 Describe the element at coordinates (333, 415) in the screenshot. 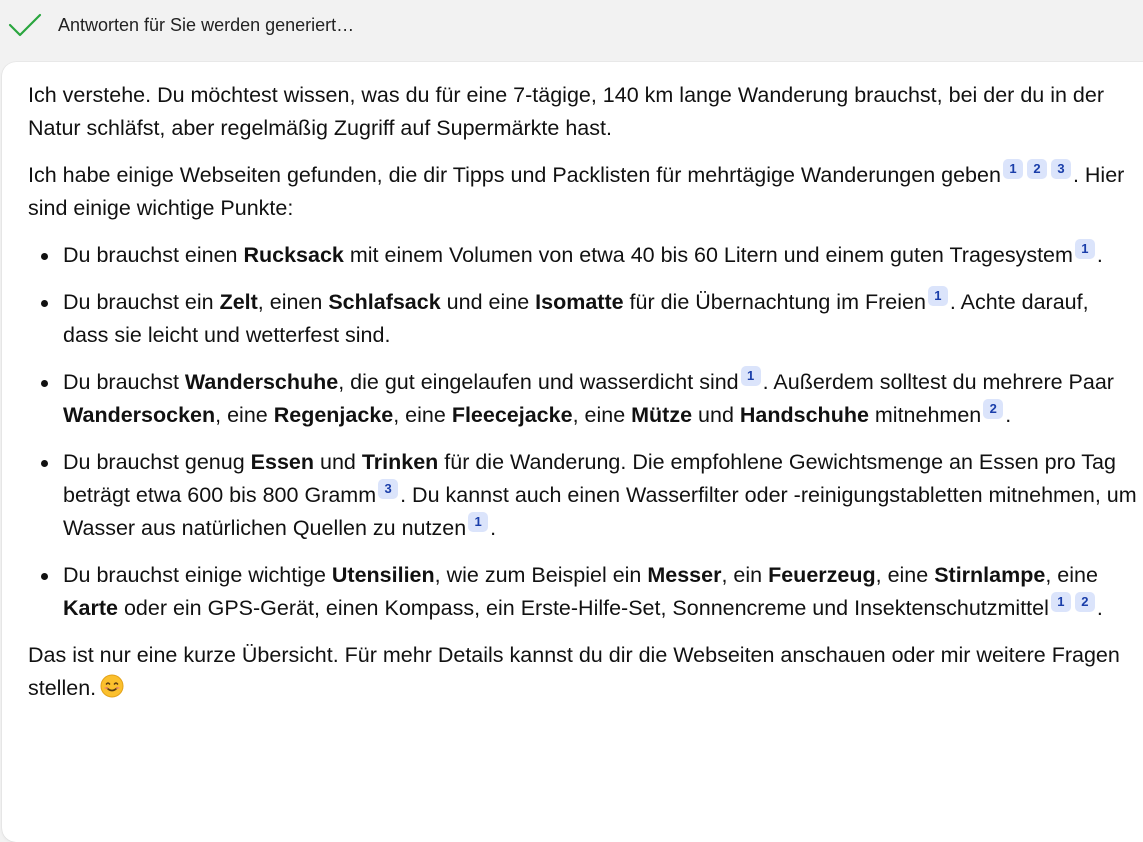

I see `bold-term: Regenjacke` at that location.